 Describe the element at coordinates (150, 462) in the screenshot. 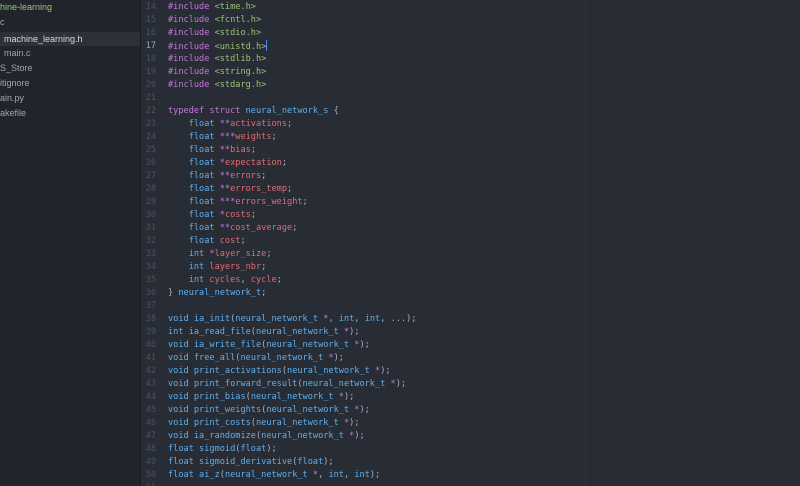

I see `line-number: 49` at that location.